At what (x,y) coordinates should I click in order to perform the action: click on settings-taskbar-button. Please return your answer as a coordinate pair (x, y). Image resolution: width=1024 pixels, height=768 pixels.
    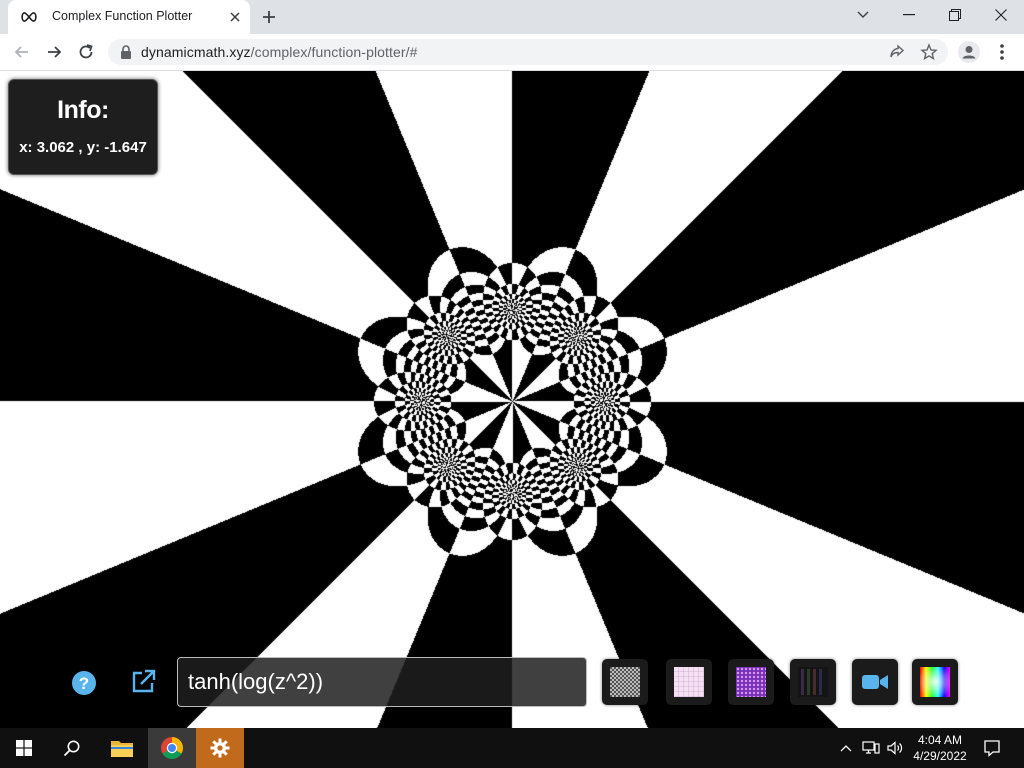
    Looking at the image, I should click on (220, 748).